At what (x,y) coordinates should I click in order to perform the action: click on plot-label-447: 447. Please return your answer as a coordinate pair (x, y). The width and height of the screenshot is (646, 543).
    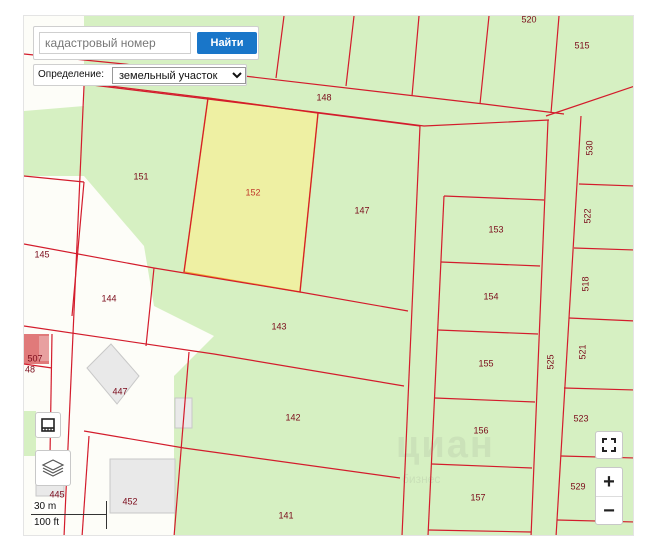
    Looking at the image, I should click on (119, 391).